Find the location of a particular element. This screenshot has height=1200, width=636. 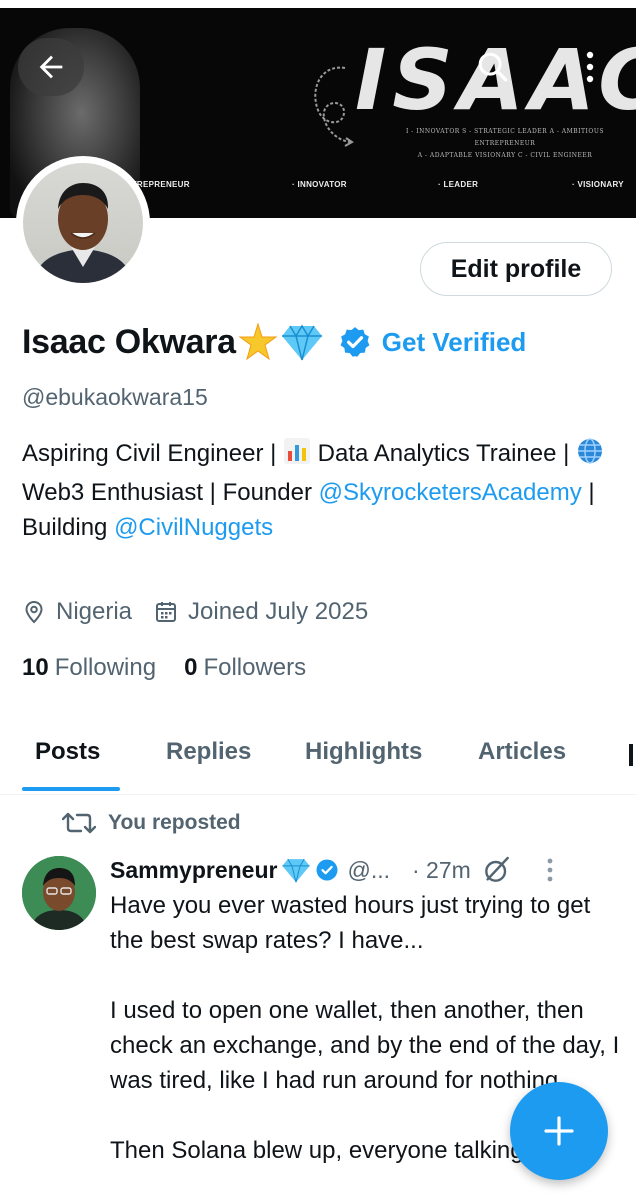

post-header: Sammypreneur @... · 27m is located at coordinates (332, 870).